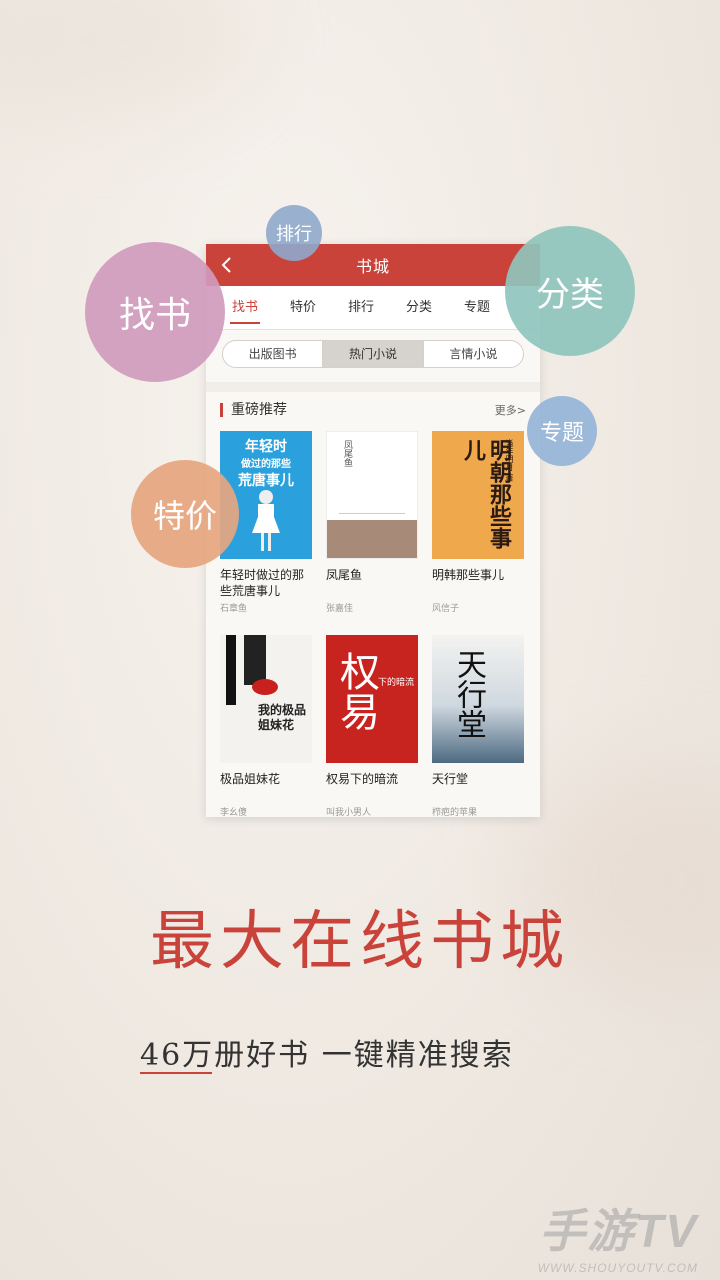  Describe the element at coordinates (468, 575) in the screenshot. I see `book-title: 明韩那些事儿` at that location.